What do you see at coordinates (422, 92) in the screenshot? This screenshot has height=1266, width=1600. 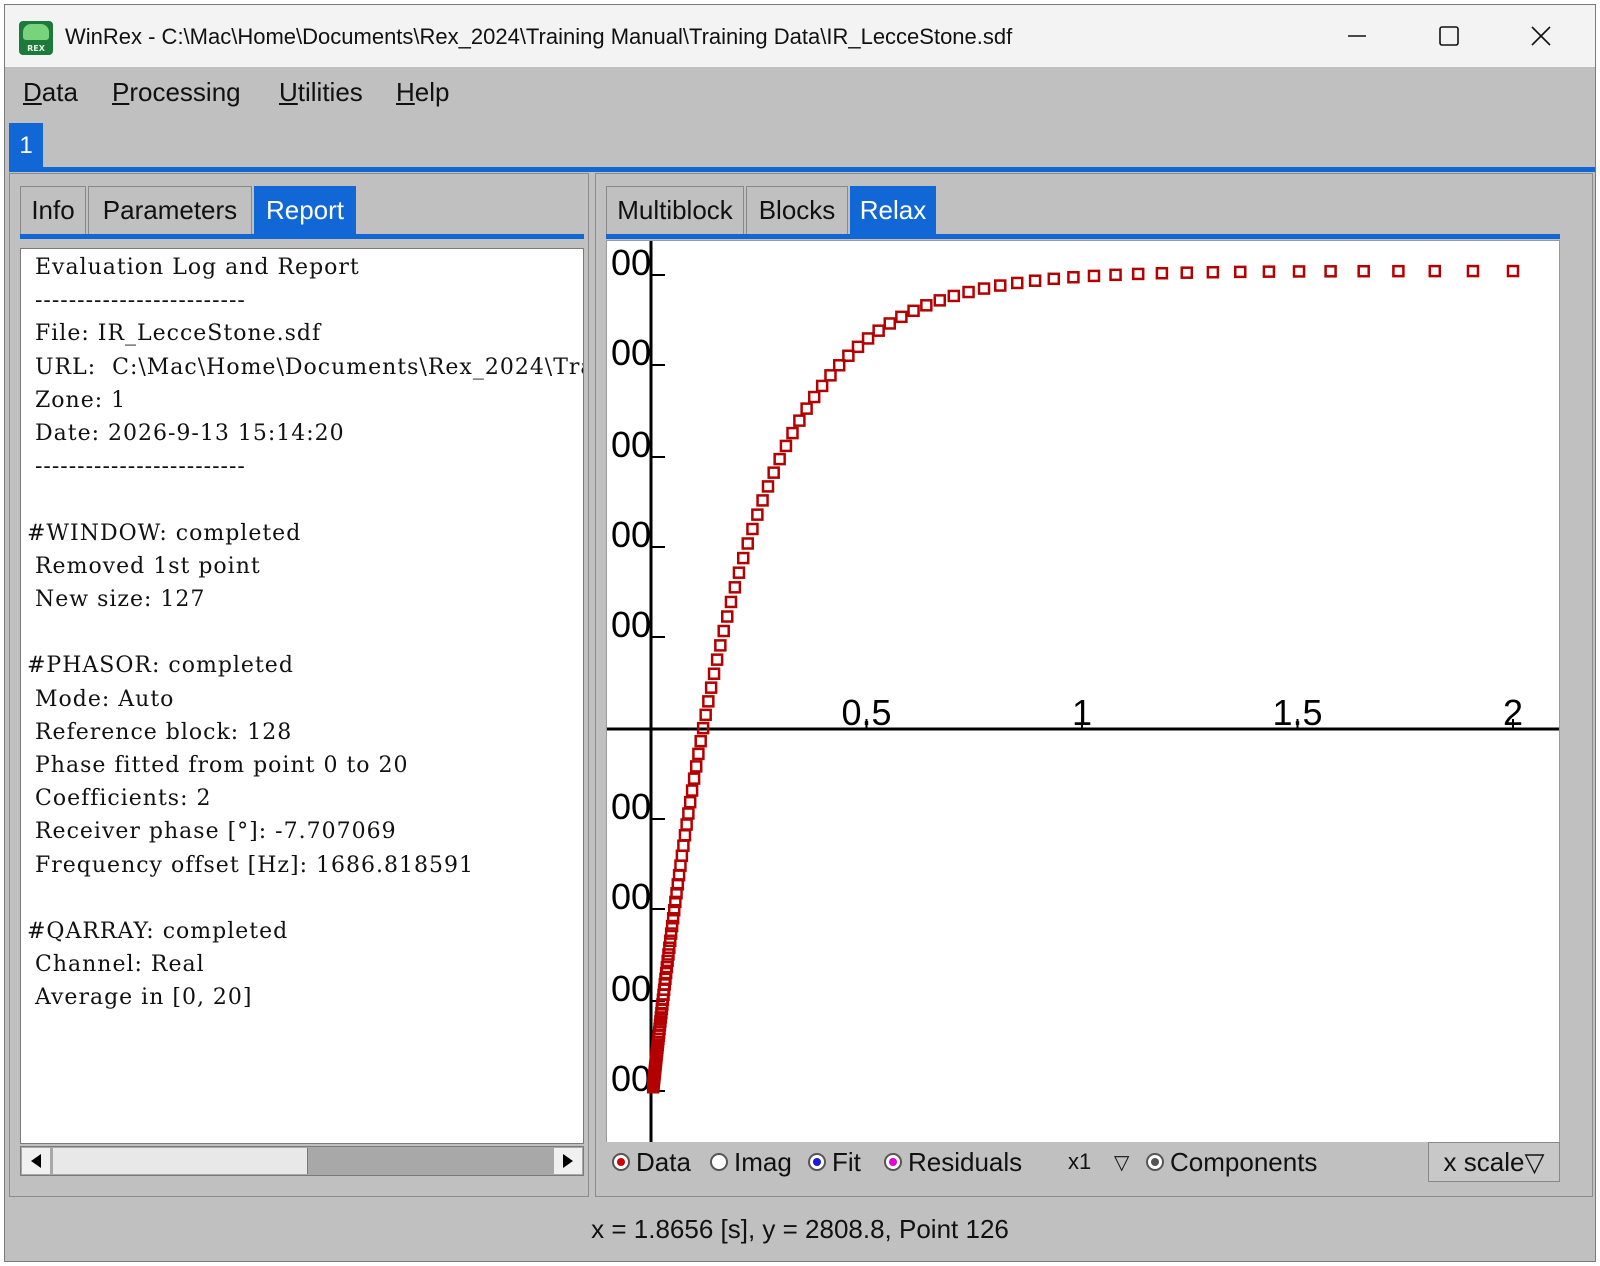 I see `menu-help: Help` at bounding box center [422, 92].